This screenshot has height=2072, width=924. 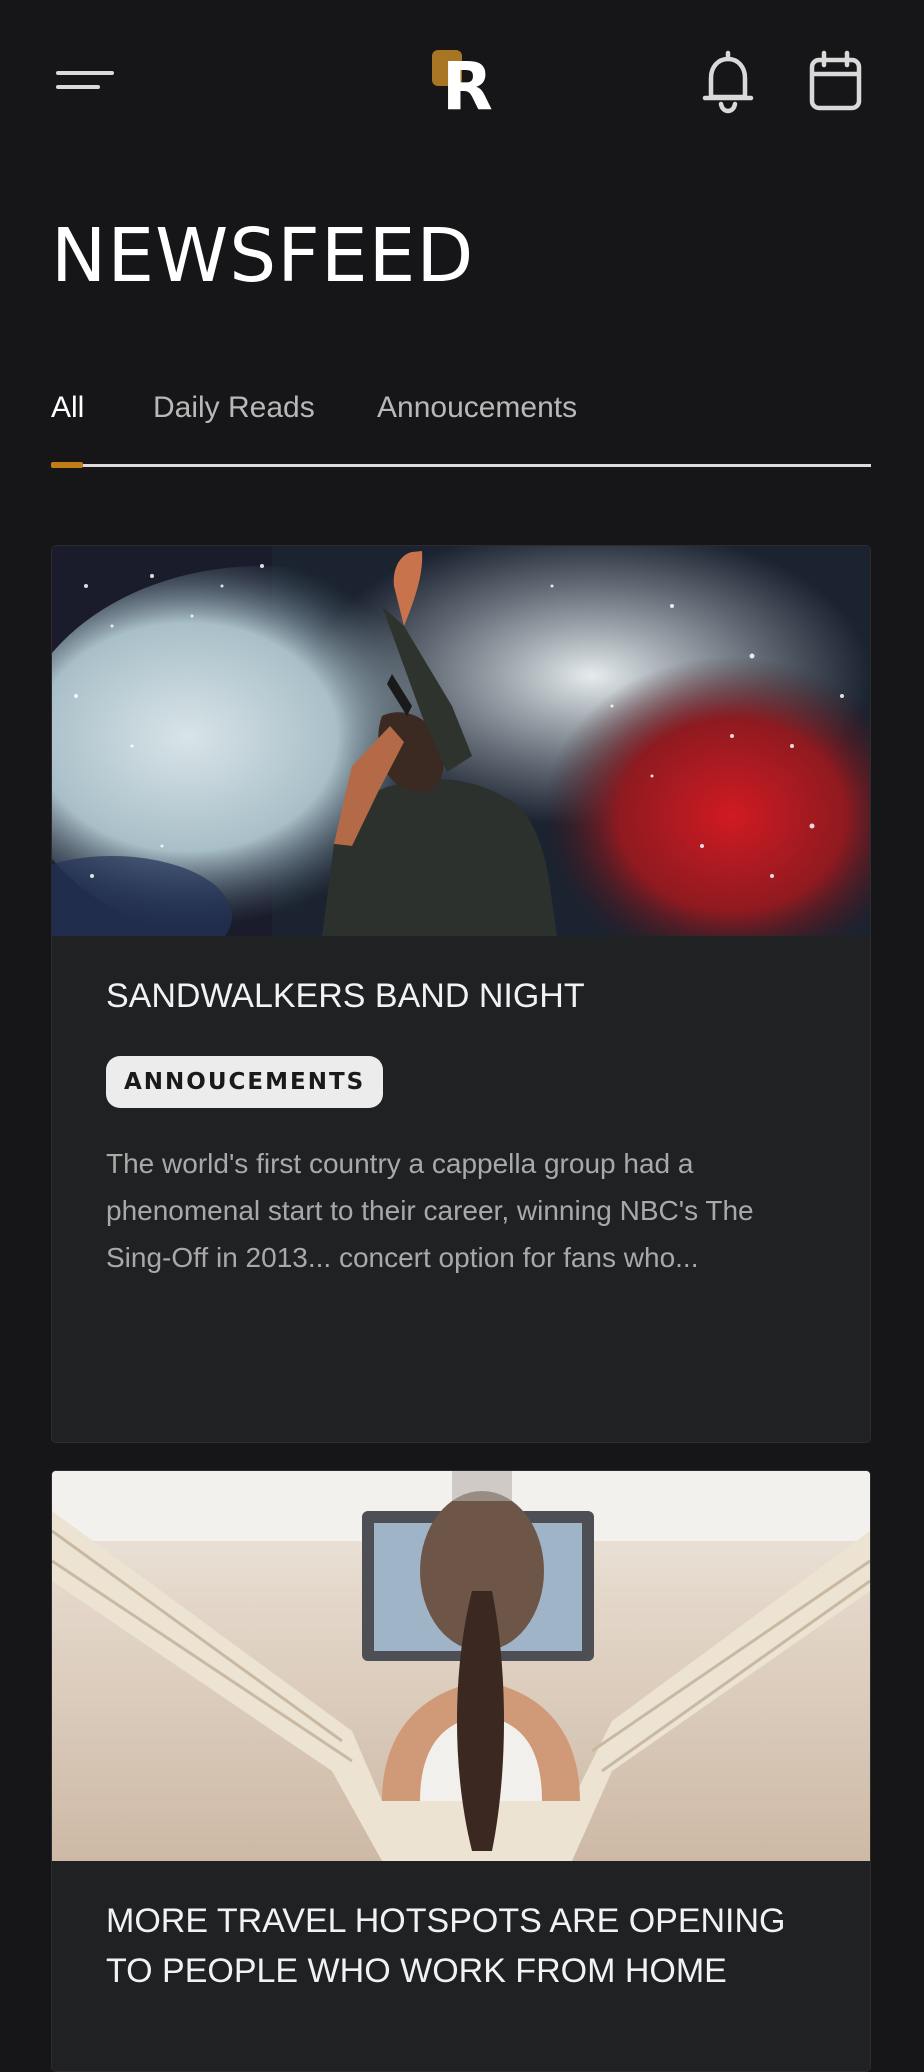 What do you see at coordinates (461, 465) in the screenshot?
I see `tabs-divider` at bounding box center [461, 465].